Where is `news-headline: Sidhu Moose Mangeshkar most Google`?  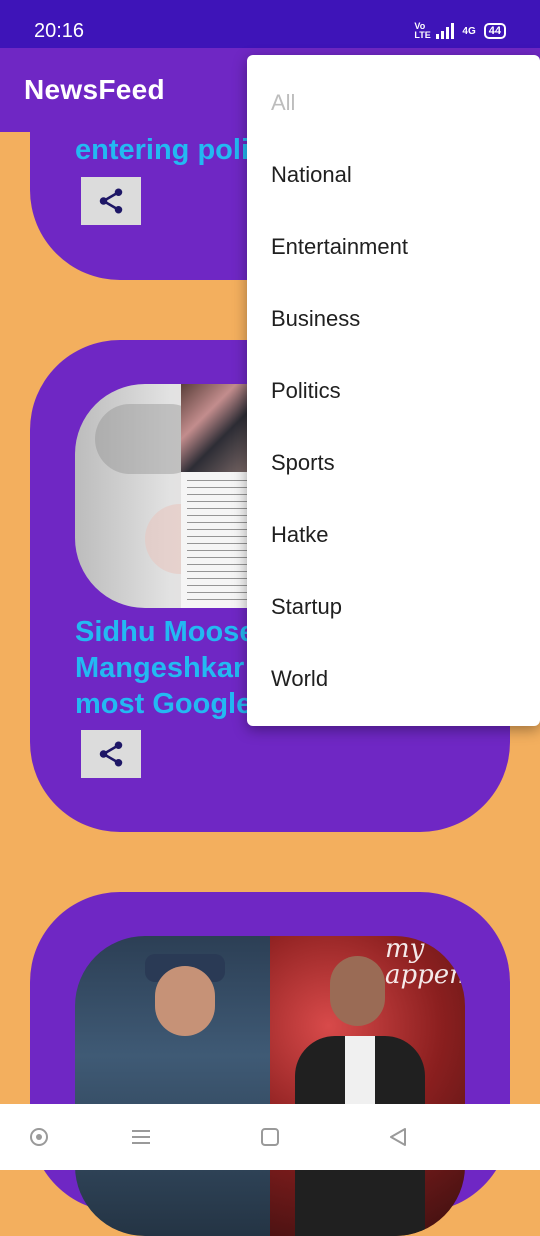
news-headline: Sidhu Moose Mangeshkar most Google is located at coordinates (170, 668).